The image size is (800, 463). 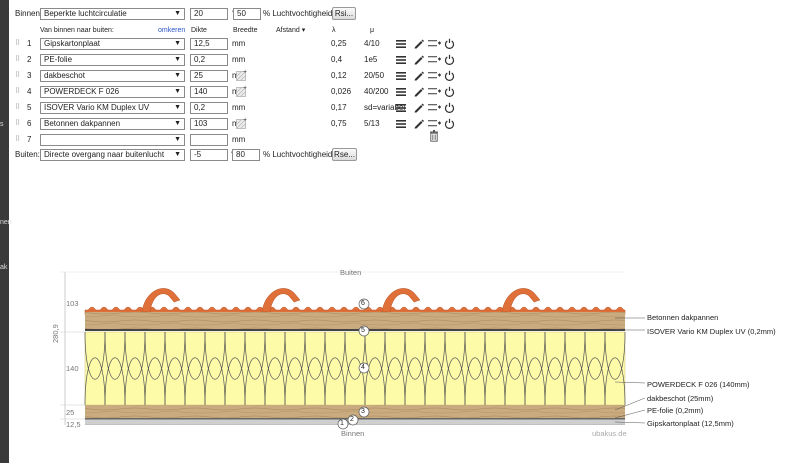 I want to click on marker-1-label: 1, so click(x=342, y=423).